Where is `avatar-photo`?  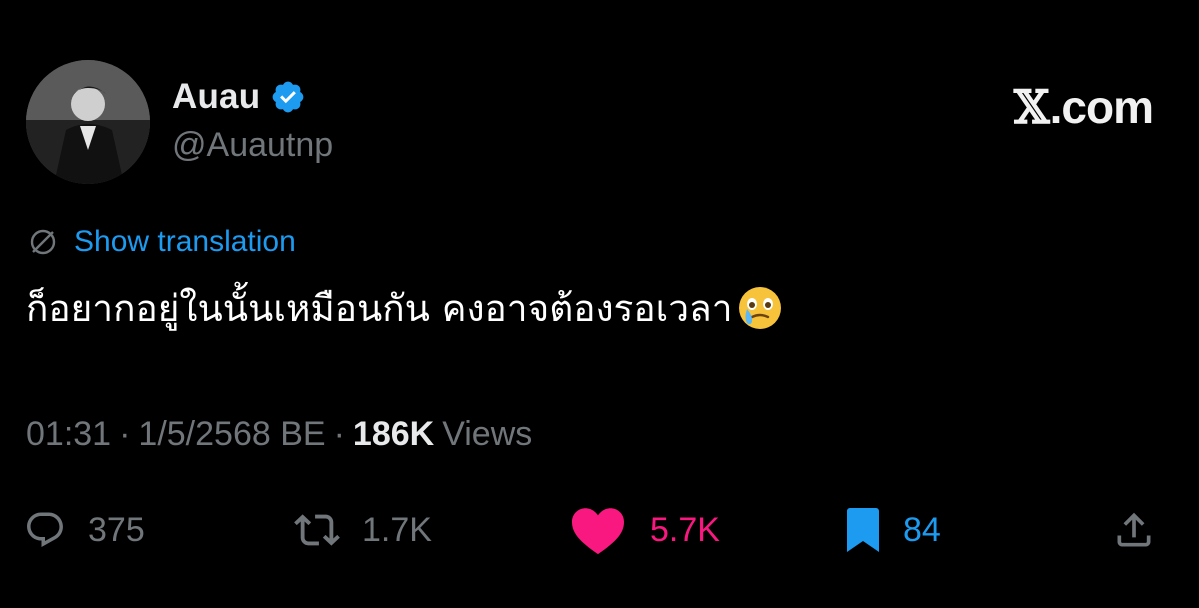
avatar-photo is located at coordinates (88, 122).